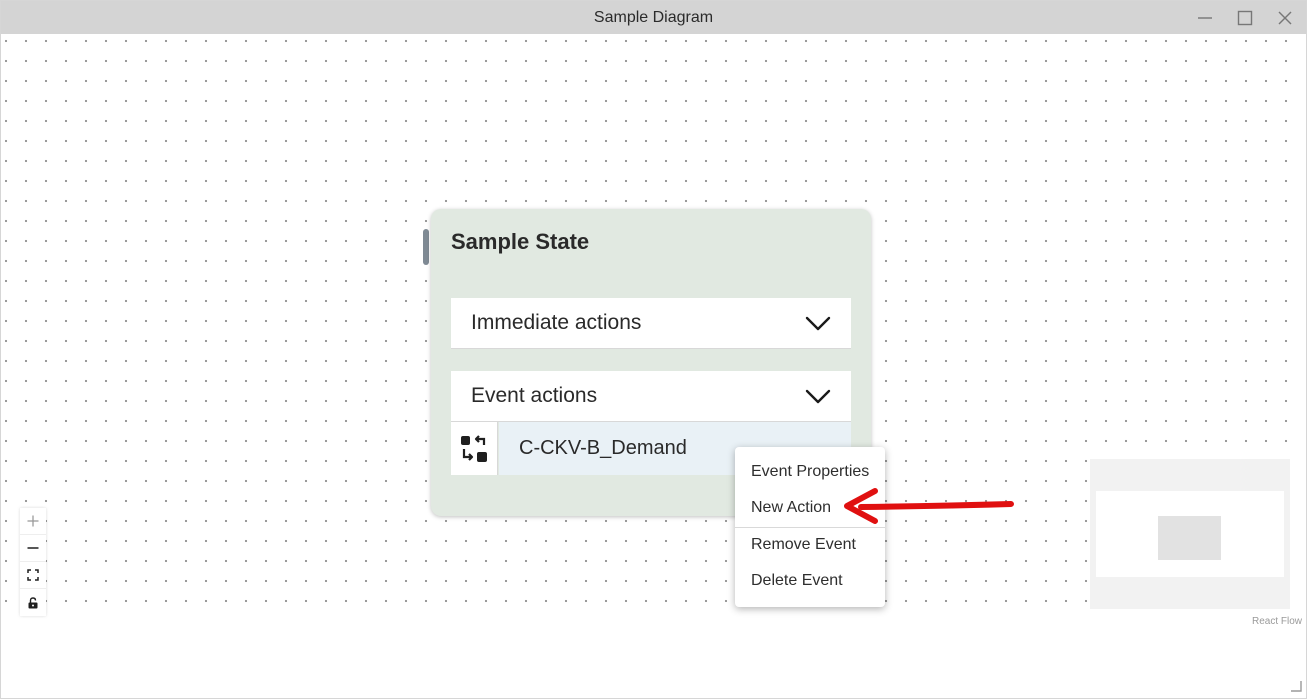  What do you see at coordinates (651, 396) in the screenshot?
I see `event-actions-section: Event actions` at bounding box center [651, 396].